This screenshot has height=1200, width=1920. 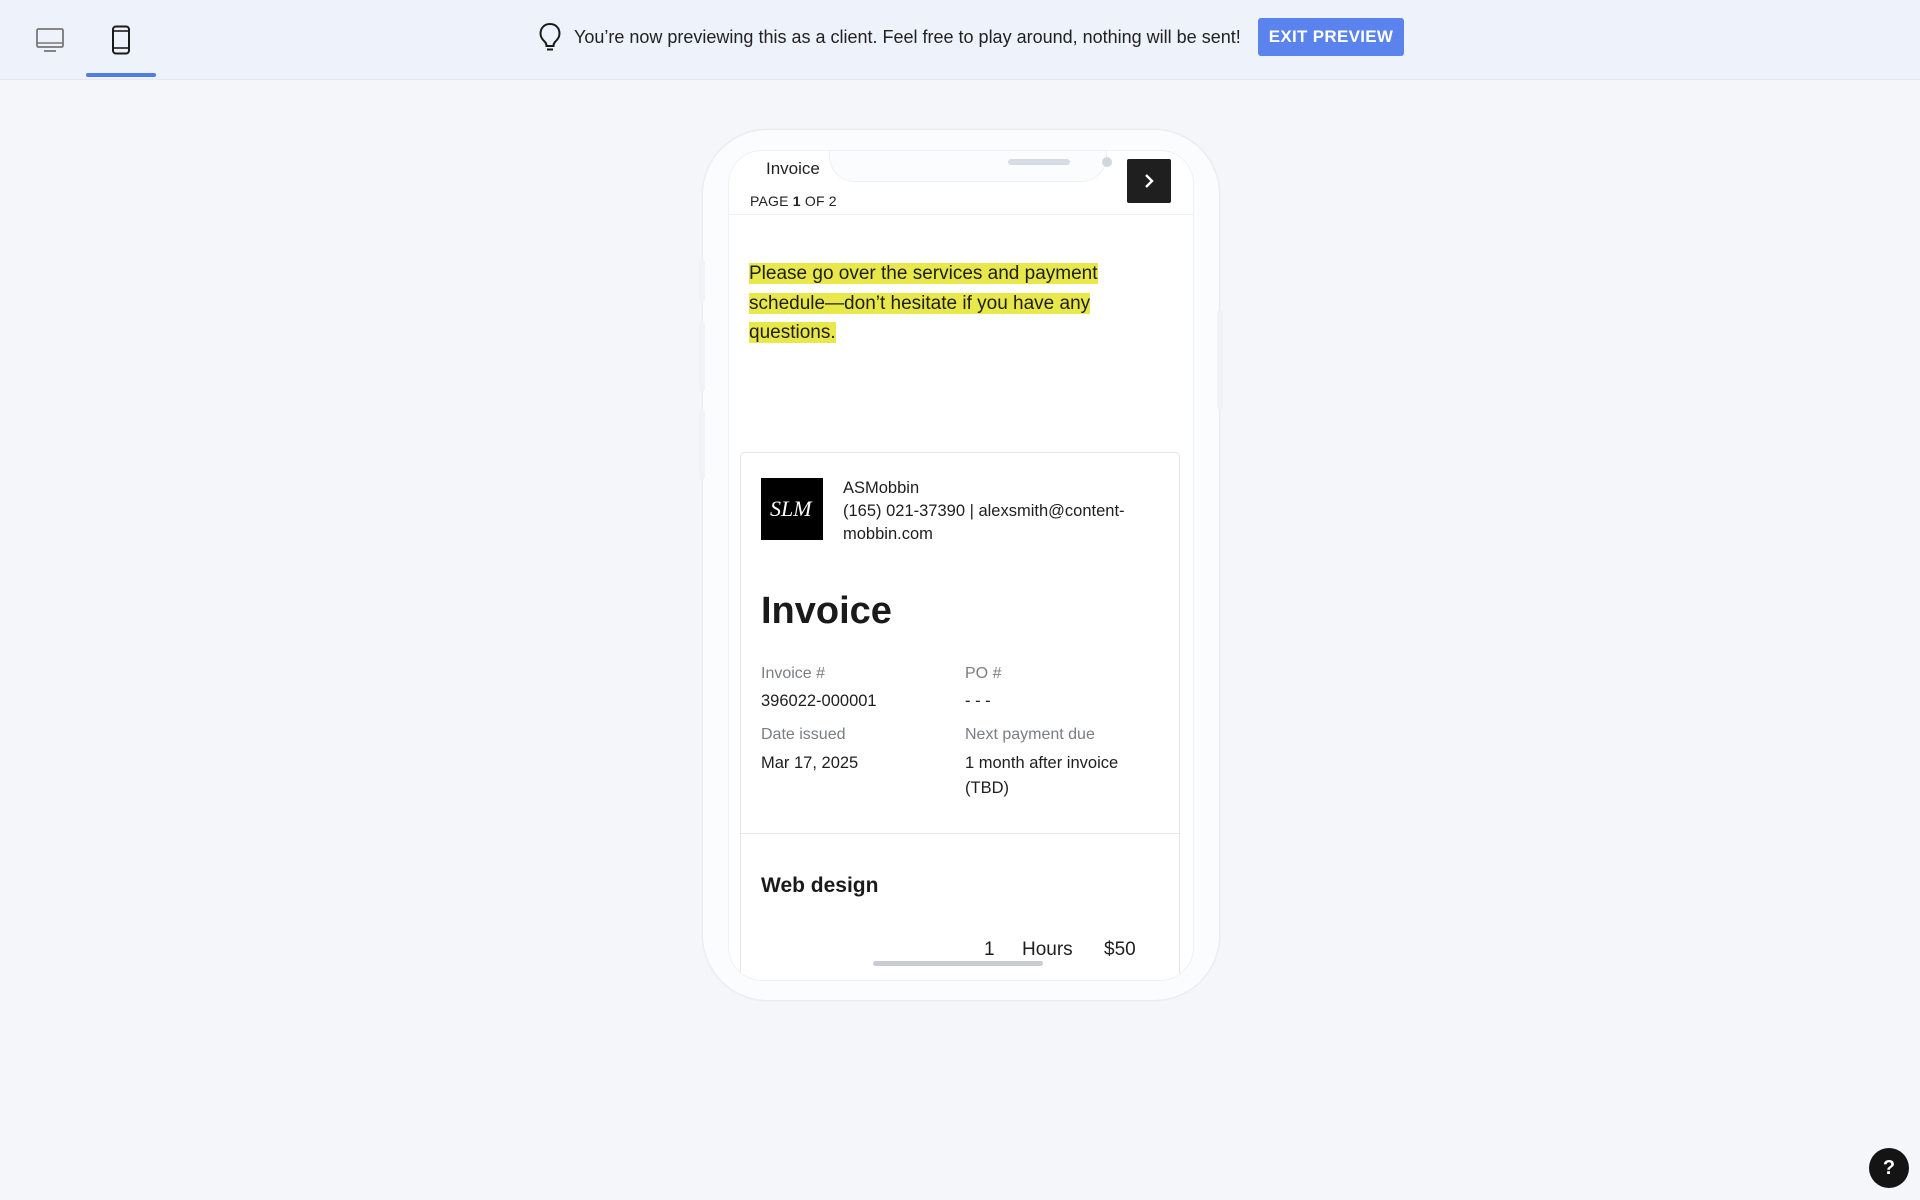 What do you see at coordinates (1042, 775) in the screenshot?
I see `next-payment-value: 1 month after invoice (TBD)` at bounding box center [1042, 775].